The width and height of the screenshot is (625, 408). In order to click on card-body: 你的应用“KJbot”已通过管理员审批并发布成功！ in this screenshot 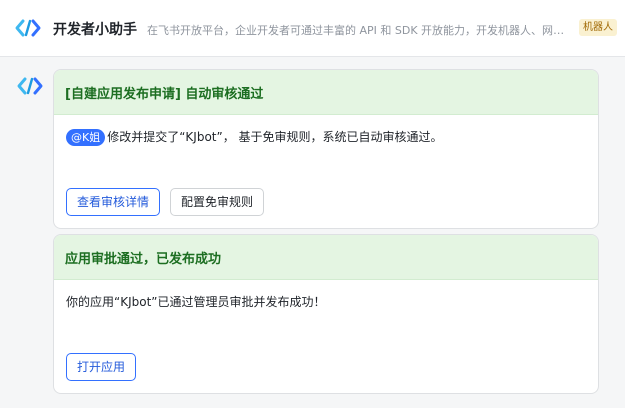, I will do `click(326, 296)`.